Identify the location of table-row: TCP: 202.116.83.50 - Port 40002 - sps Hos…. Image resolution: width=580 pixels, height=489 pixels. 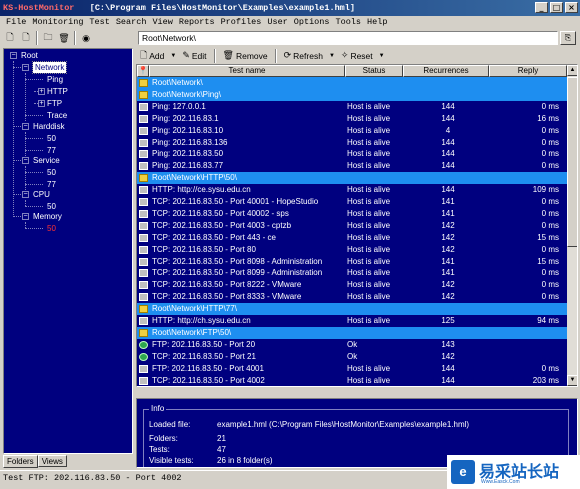
(352, 214).